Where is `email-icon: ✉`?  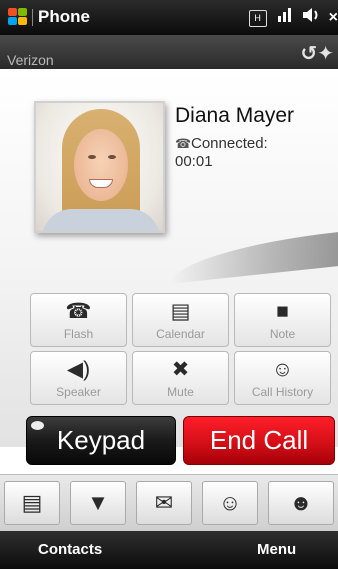
email-icon: ✉ is located at coordinates (164, 503).